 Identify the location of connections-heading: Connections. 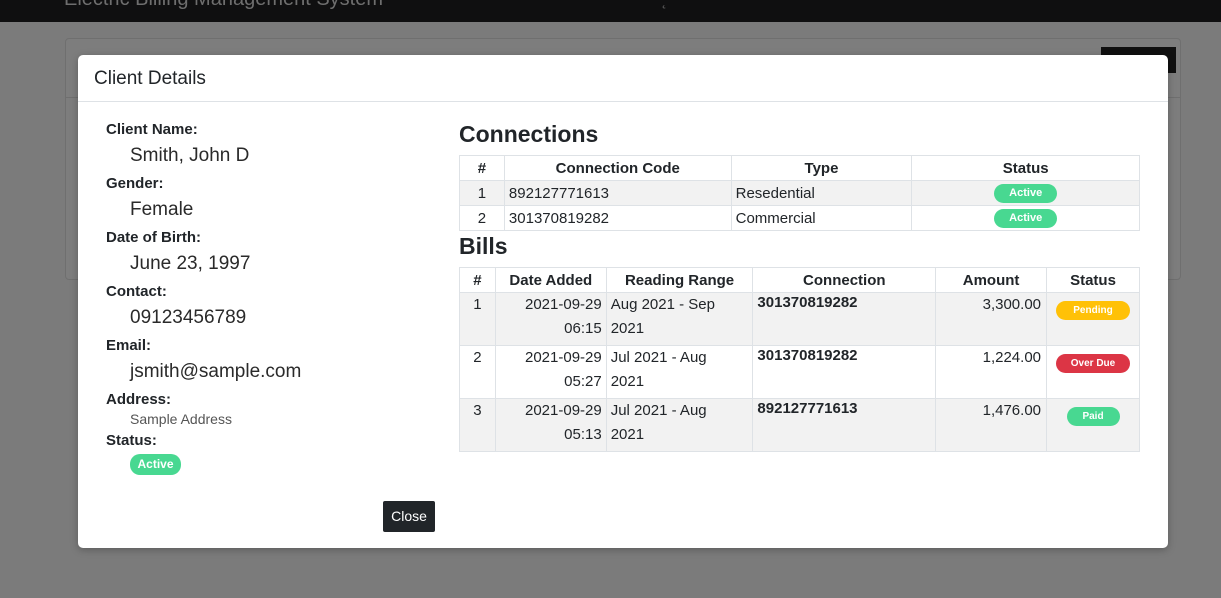
(529, 134).